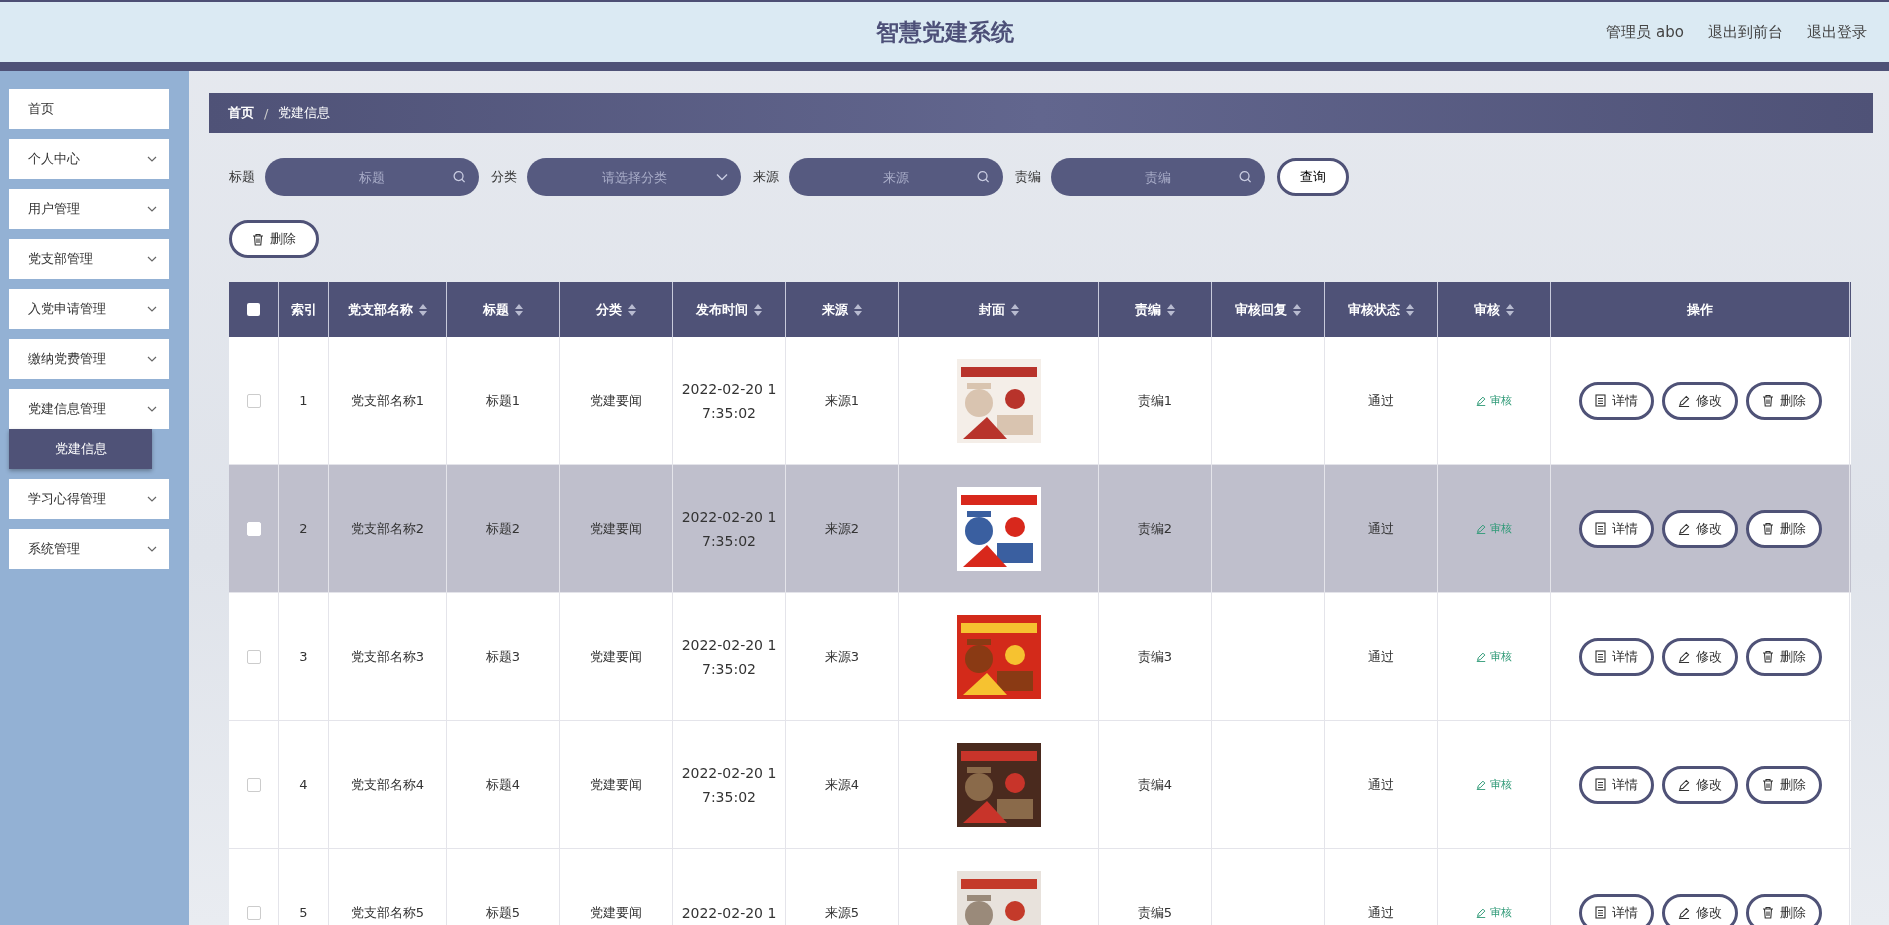 The width and height of the screenshot is (1889, 925). What do you see at coordinates (1268, 309) in the screenshot?
I see `column-header: 审核回复` at bounding box center [1268, 309].